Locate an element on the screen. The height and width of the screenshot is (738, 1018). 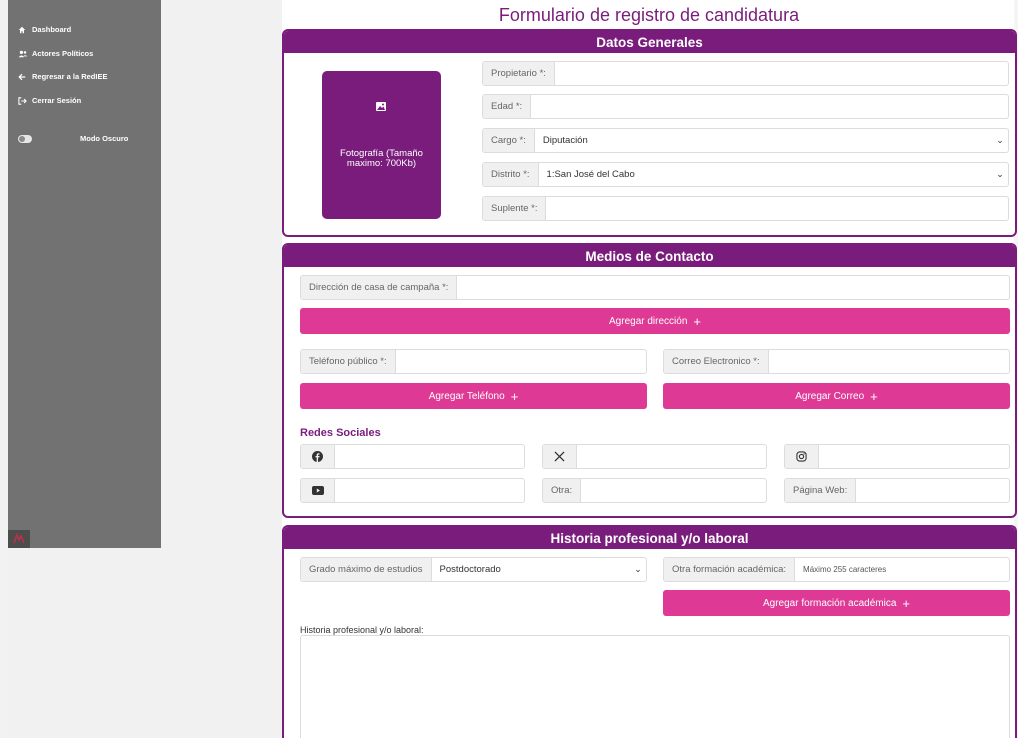
facebook-field is located at coordinates (412, 456).